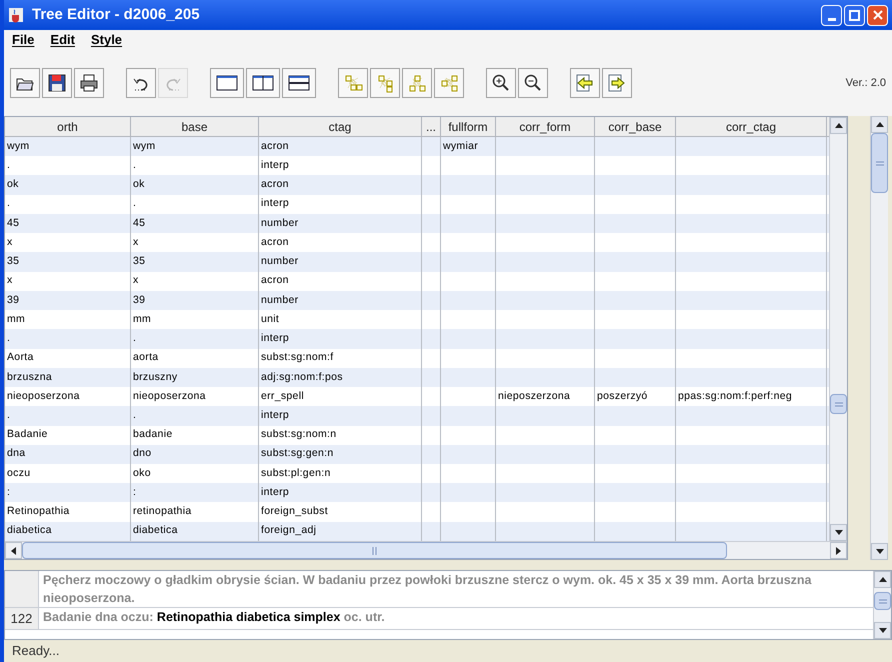  I want to click on table-cell-text: Aorta, so click(20, 358).